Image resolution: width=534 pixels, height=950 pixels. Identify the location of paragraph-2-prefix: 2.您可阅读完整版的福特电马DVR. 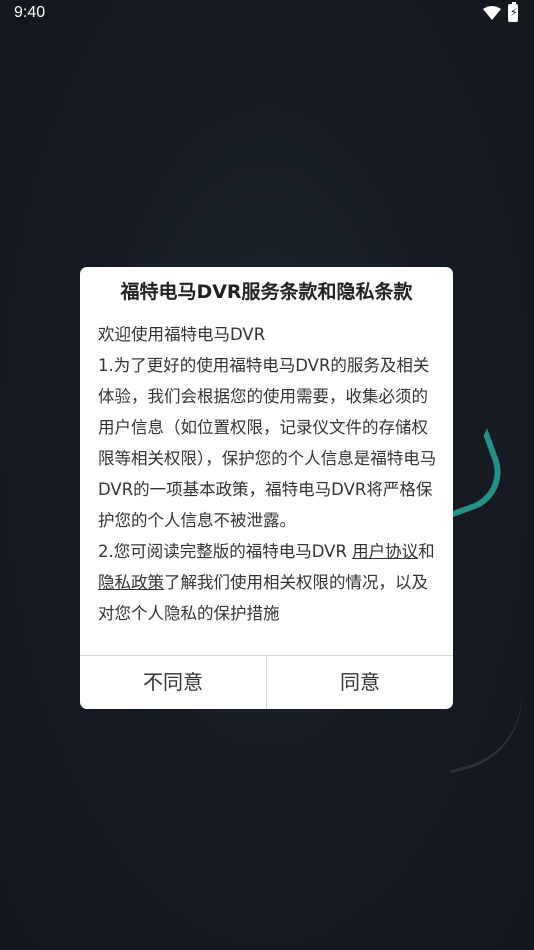
(225, 551).